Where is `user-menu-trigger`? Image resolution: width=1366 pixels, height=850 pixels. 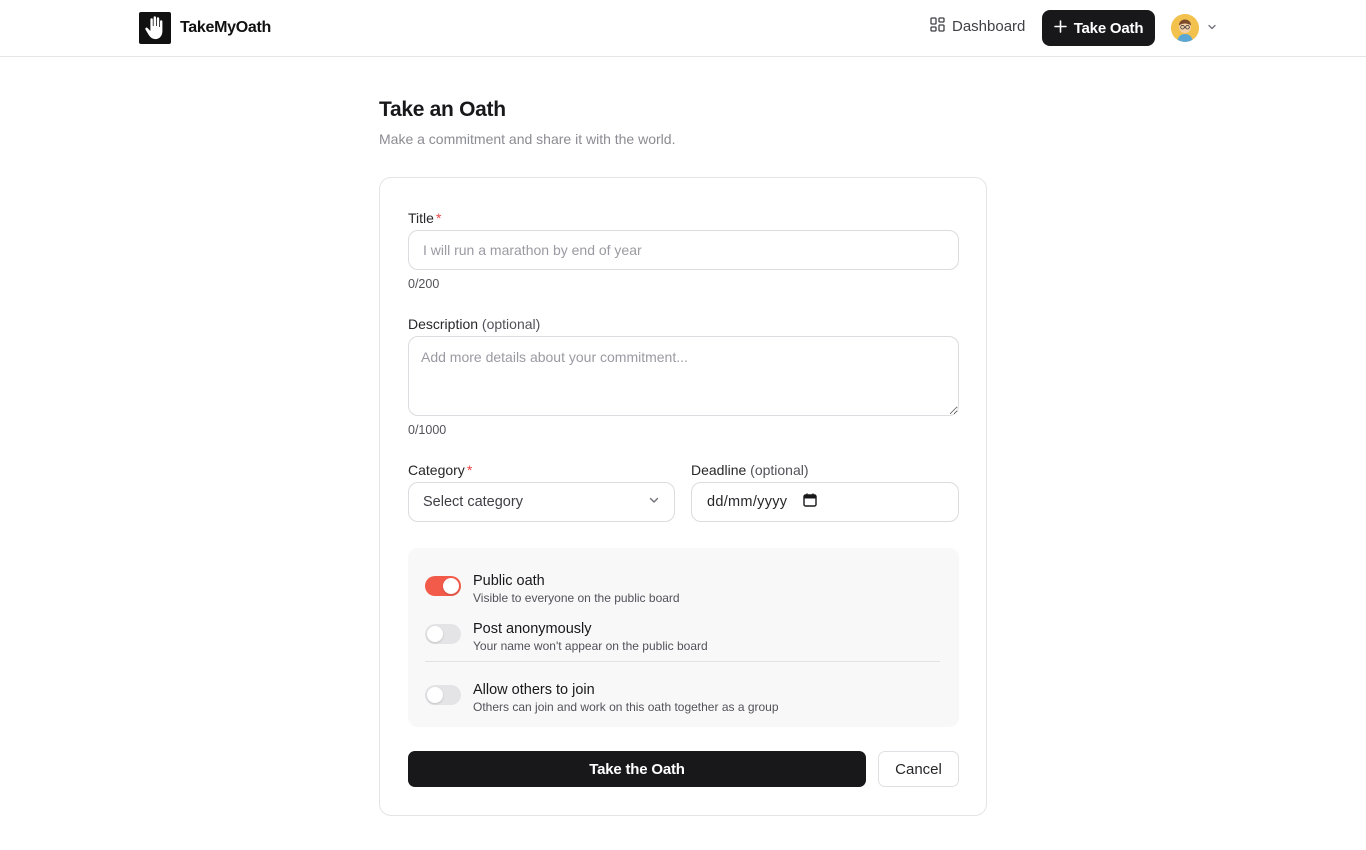 user-menu-trigger is located at coordinates (1194, 28).